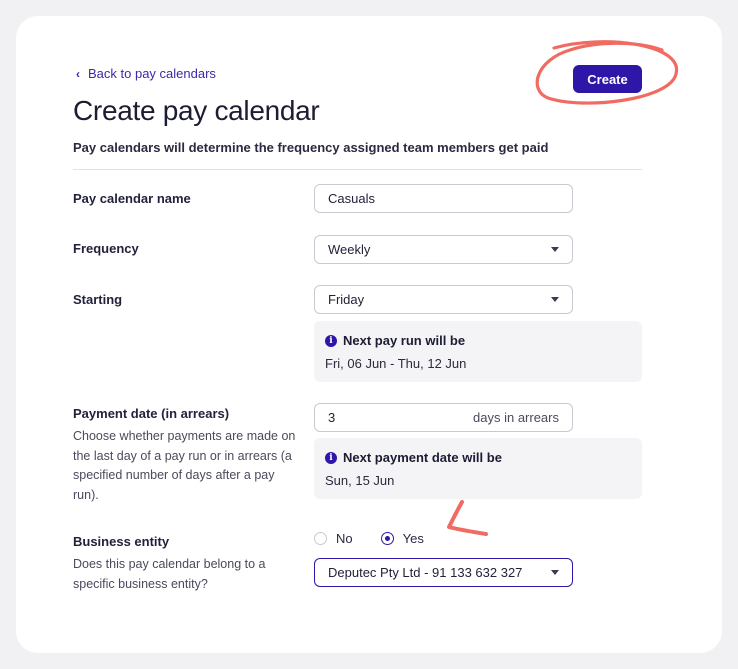 This screenshot has width=738, height=669. Describe the element at coordinates (369, 538) in the screenshot. I see `business-entity-radio-group: No Yes` at that location.